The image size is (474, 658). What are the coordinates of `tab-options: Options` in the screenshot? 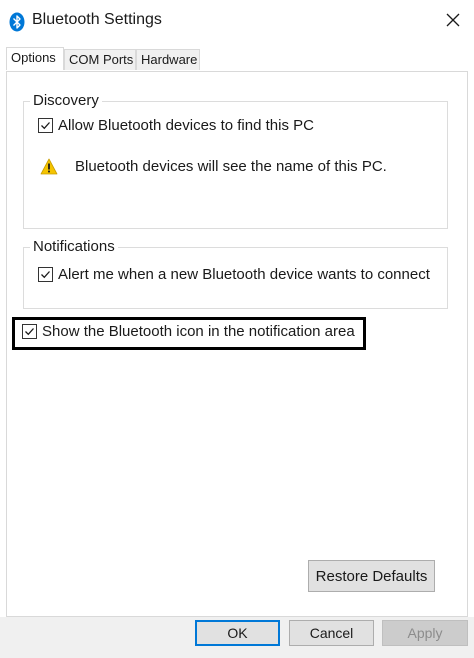 It's located at (35, 58).